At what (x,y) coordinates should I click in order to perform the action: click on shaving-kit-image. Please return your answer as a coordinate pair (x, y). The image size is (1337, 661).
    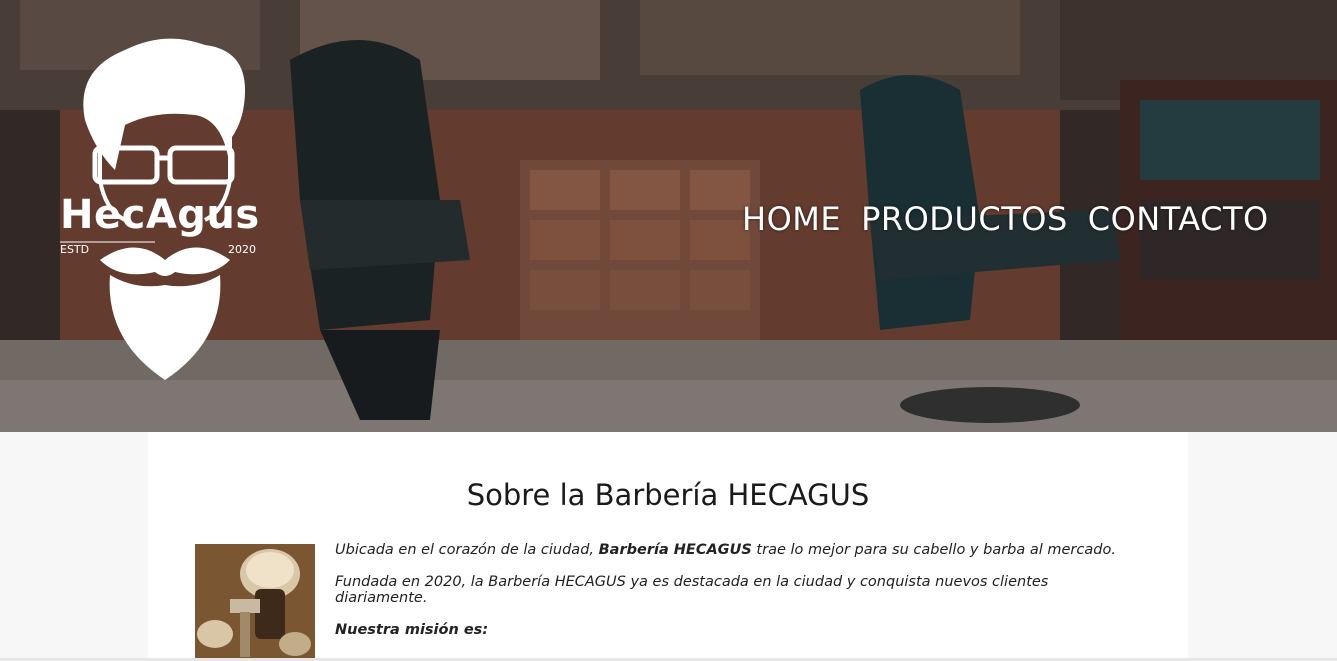
    Looking at the image, I should click on (255, 602).